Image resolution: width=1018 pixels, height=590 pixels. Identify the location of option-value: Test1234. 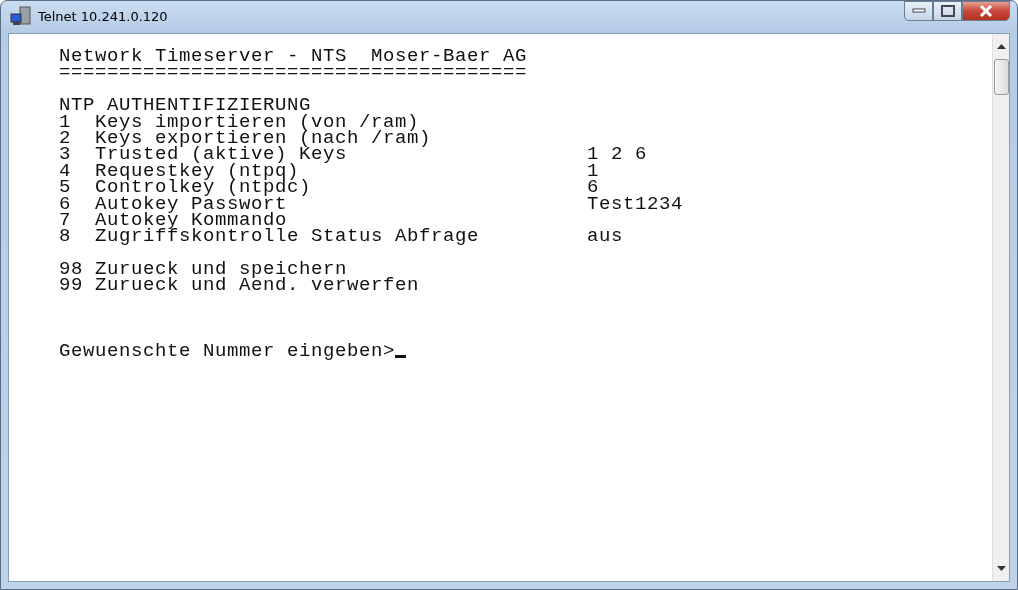
(635, 203).